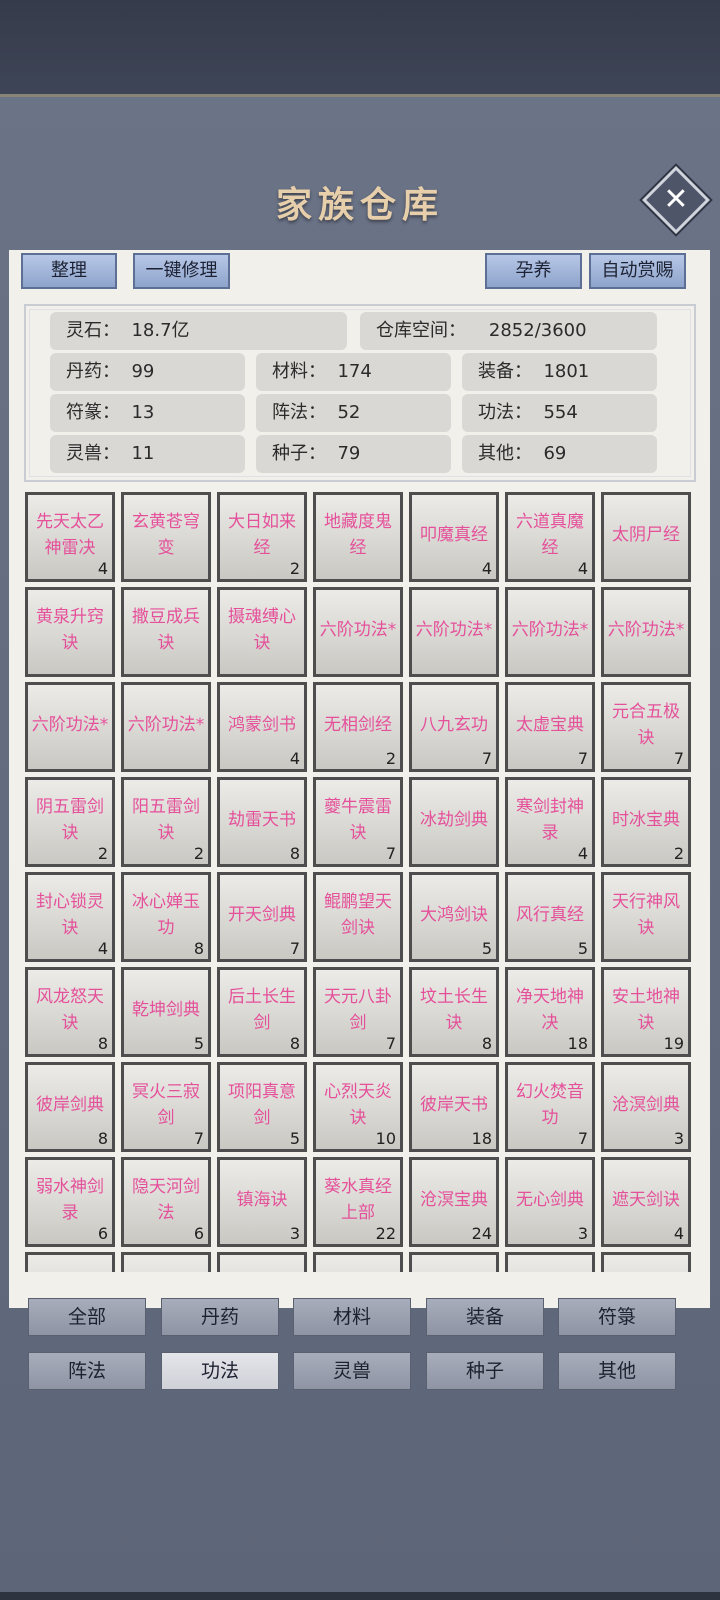 This screenshot has width=720, height=1600. Describe the element at coordinates (294, 1138) in the screenshot. I see `item-count: 5` at that location.